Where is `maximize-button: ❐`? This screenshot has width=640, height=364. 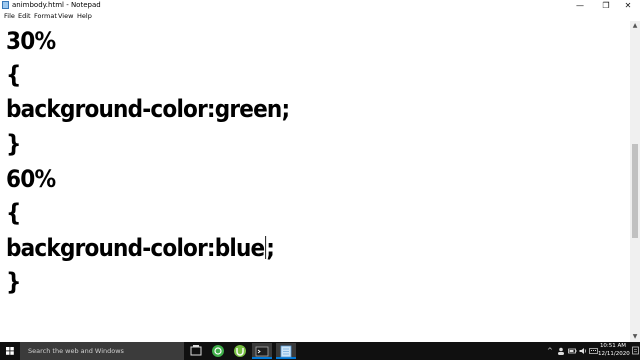 maximize-button: ❐ is located at coordinates (606, 5).